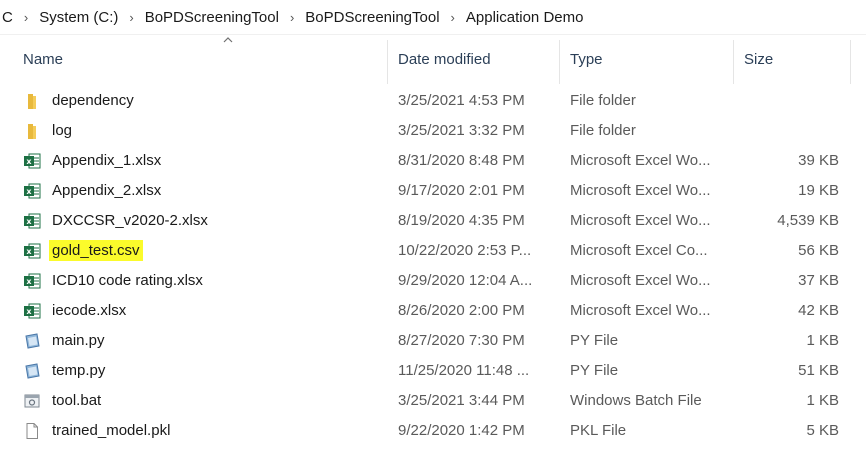 This screenshot has height=469, width=866. What do you see at coordinates (461, 130) in the screenshot?
I see `file-date: 3/25/2021 3:32 PM` at bounding box center [461, 130].